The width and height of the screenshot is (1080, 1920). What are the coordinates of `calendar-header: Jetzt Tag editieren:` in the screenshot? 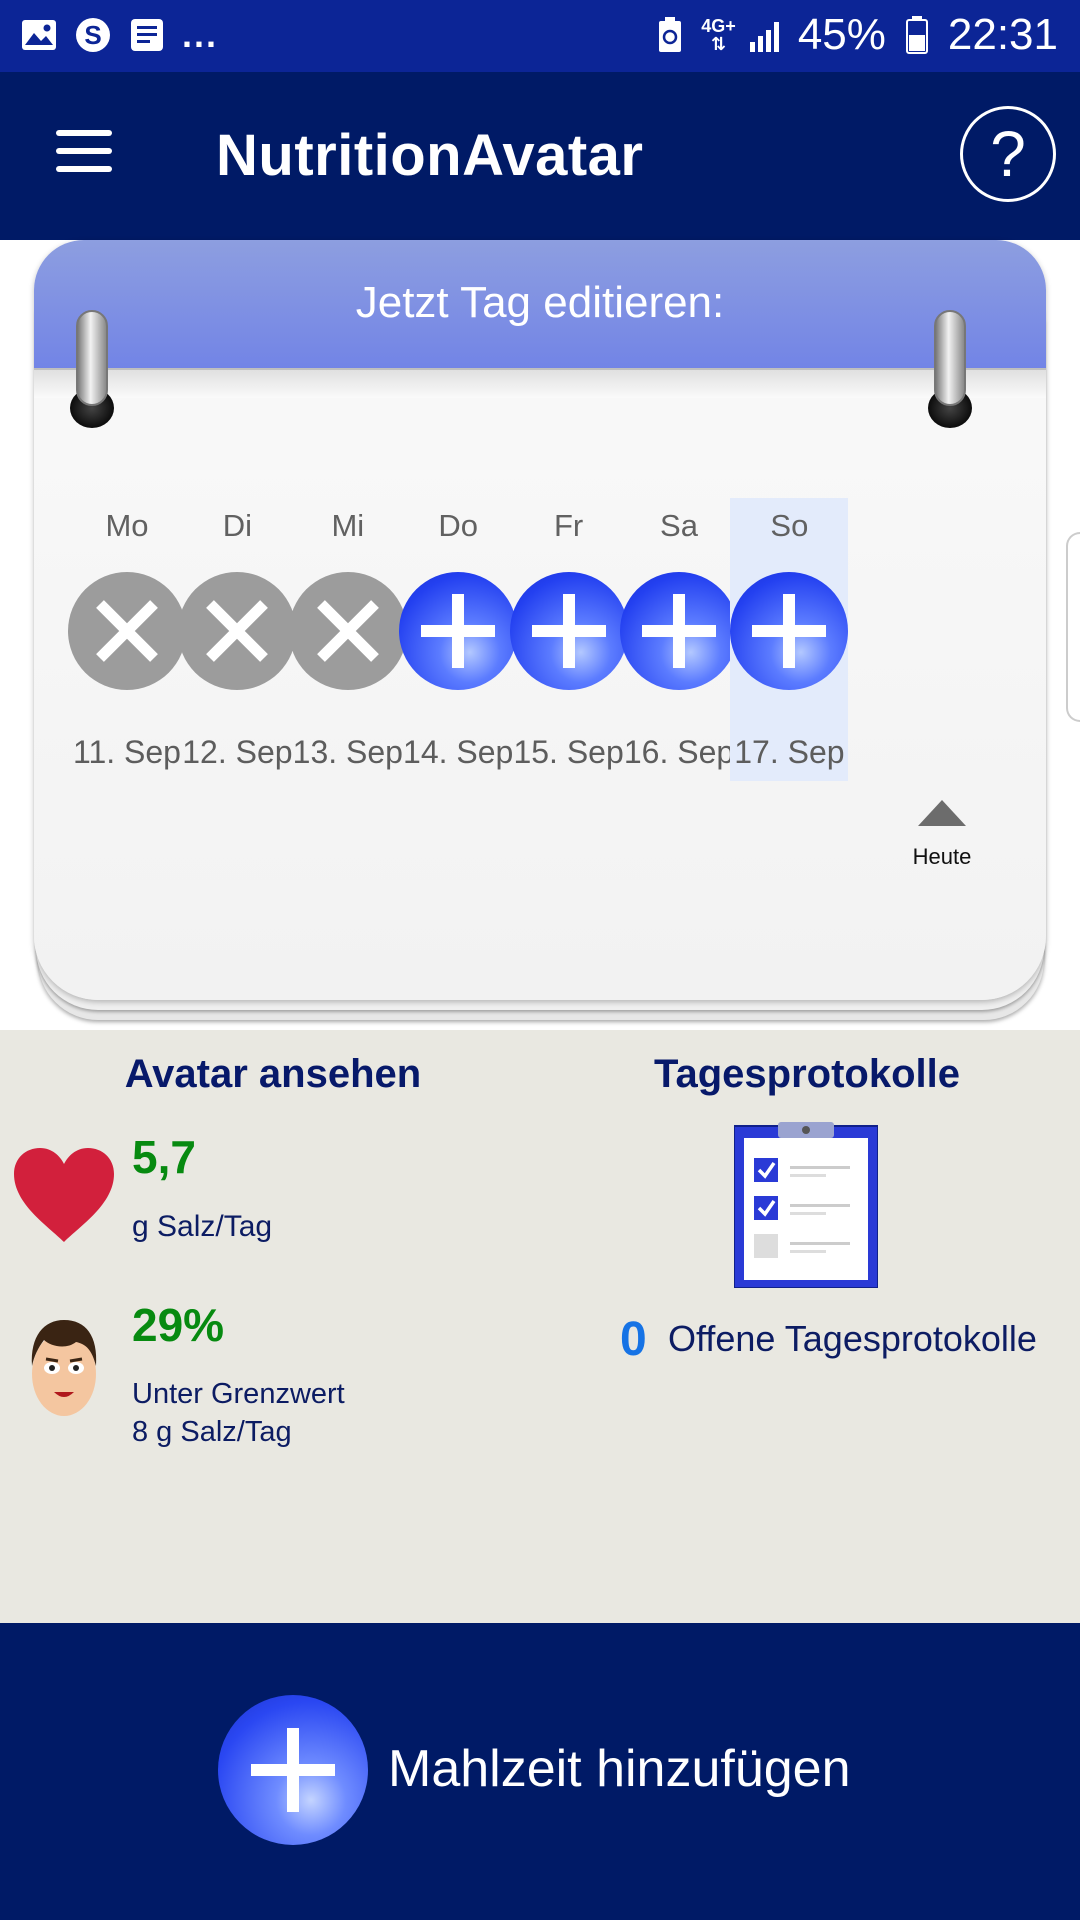 It's located at (540, 305).